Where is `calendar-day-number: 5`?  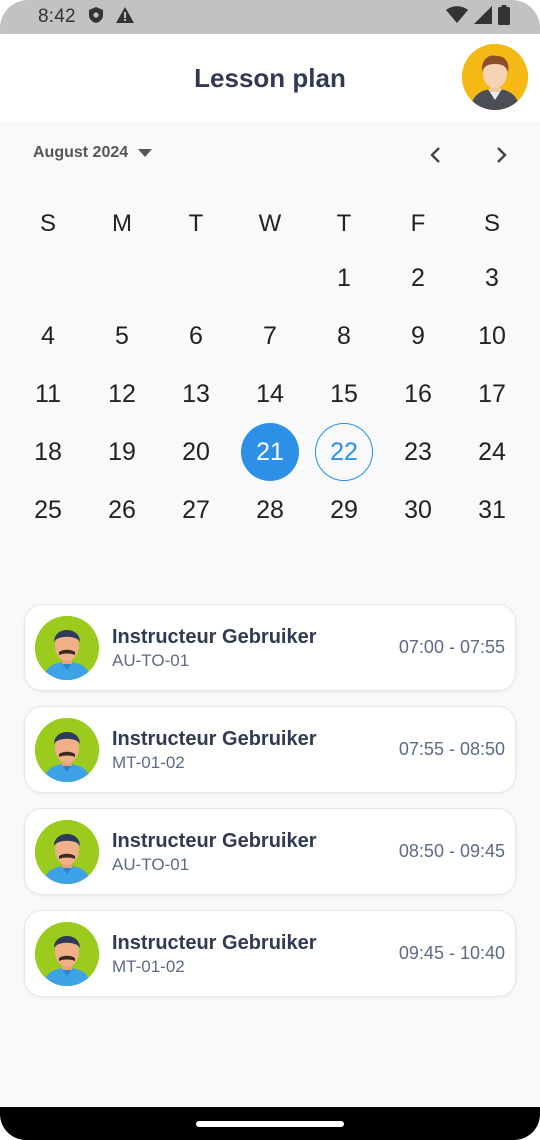 calendar-day-number: 5 is located at coordinates (122, 335).